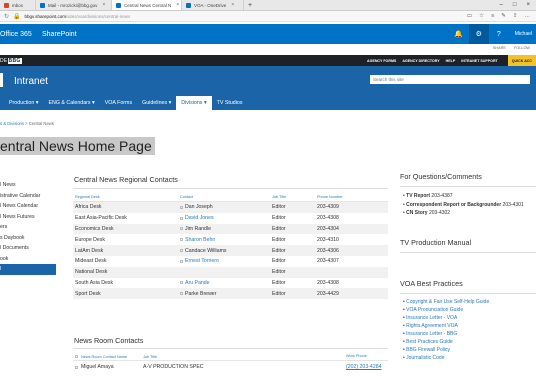 This screenshot has width=536, height=386. What do you see at coordinates (17, 34) in the screenshot?
I see `office365-brand: Office 365` at bounding box center [17, 34].